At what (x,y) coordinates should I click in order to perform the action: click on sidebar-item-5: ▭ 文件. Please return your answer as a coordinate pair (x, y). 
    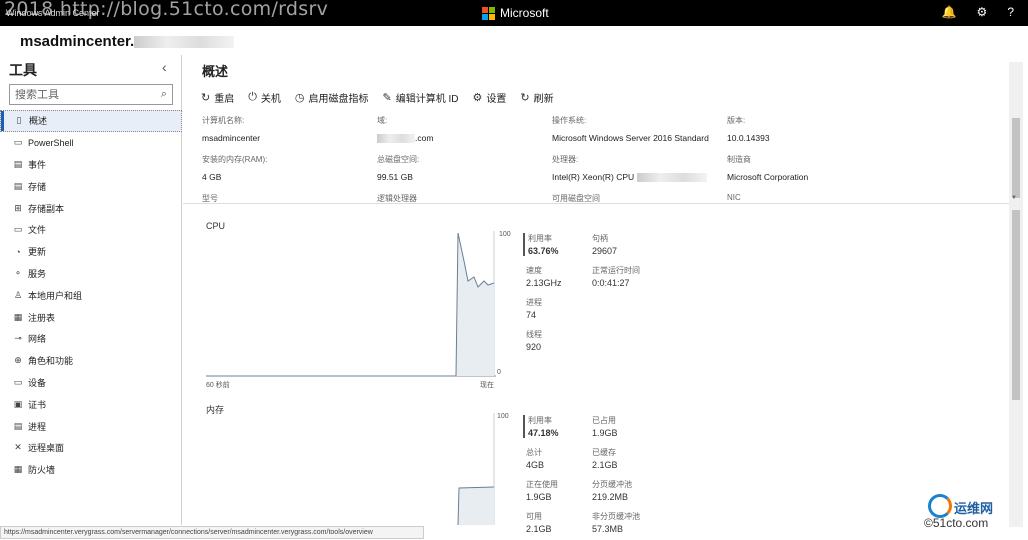
    Looking at the image, I should click on (91, 230).